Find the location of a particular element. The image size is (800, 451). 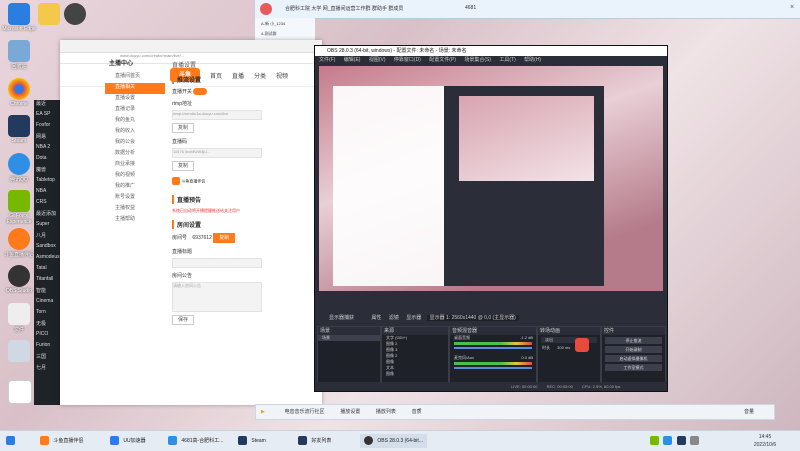

media-item: 电音音乐流行社区 is located at coordinates (305, 412).